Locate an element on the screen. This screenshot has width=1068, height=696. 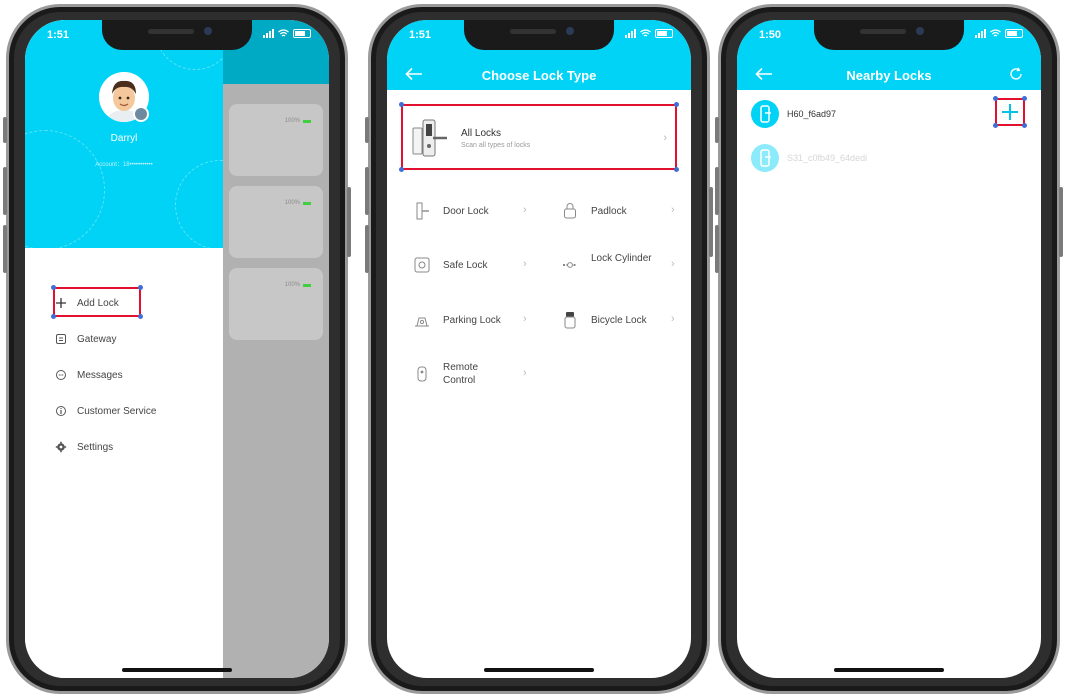
menu-item-settings: Settings is located at coordinates (135, 447).